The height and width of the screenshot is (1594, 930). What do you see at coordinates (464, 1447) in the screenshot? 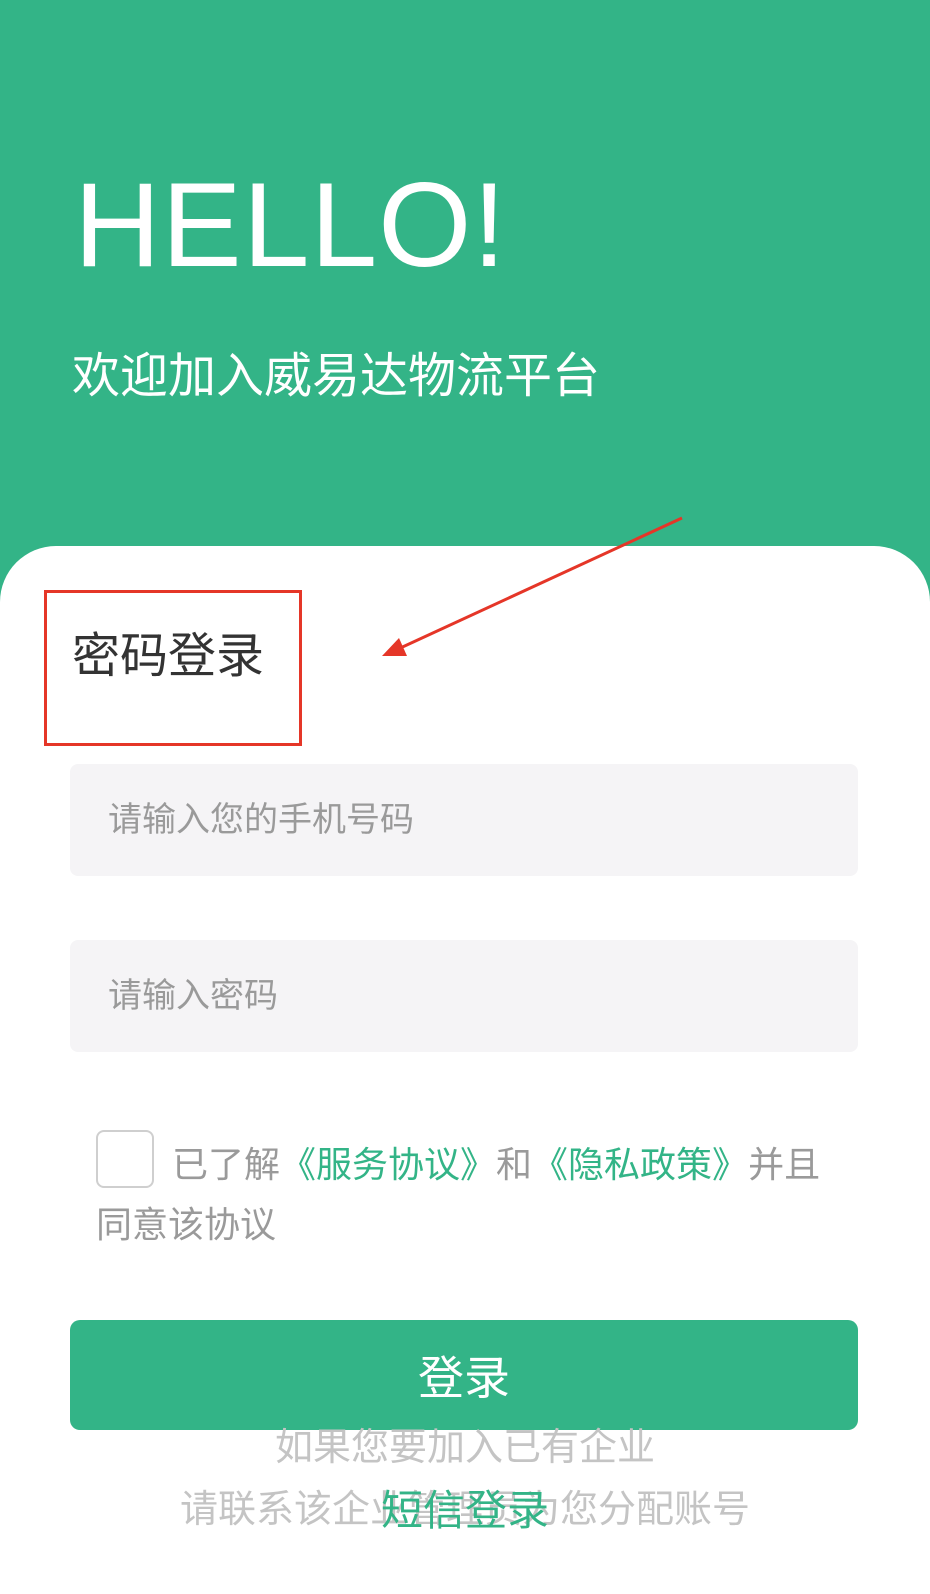
I see `enterprise-note-line-1: 如果您要加入已有企业` at bounding box center [464, 1447].